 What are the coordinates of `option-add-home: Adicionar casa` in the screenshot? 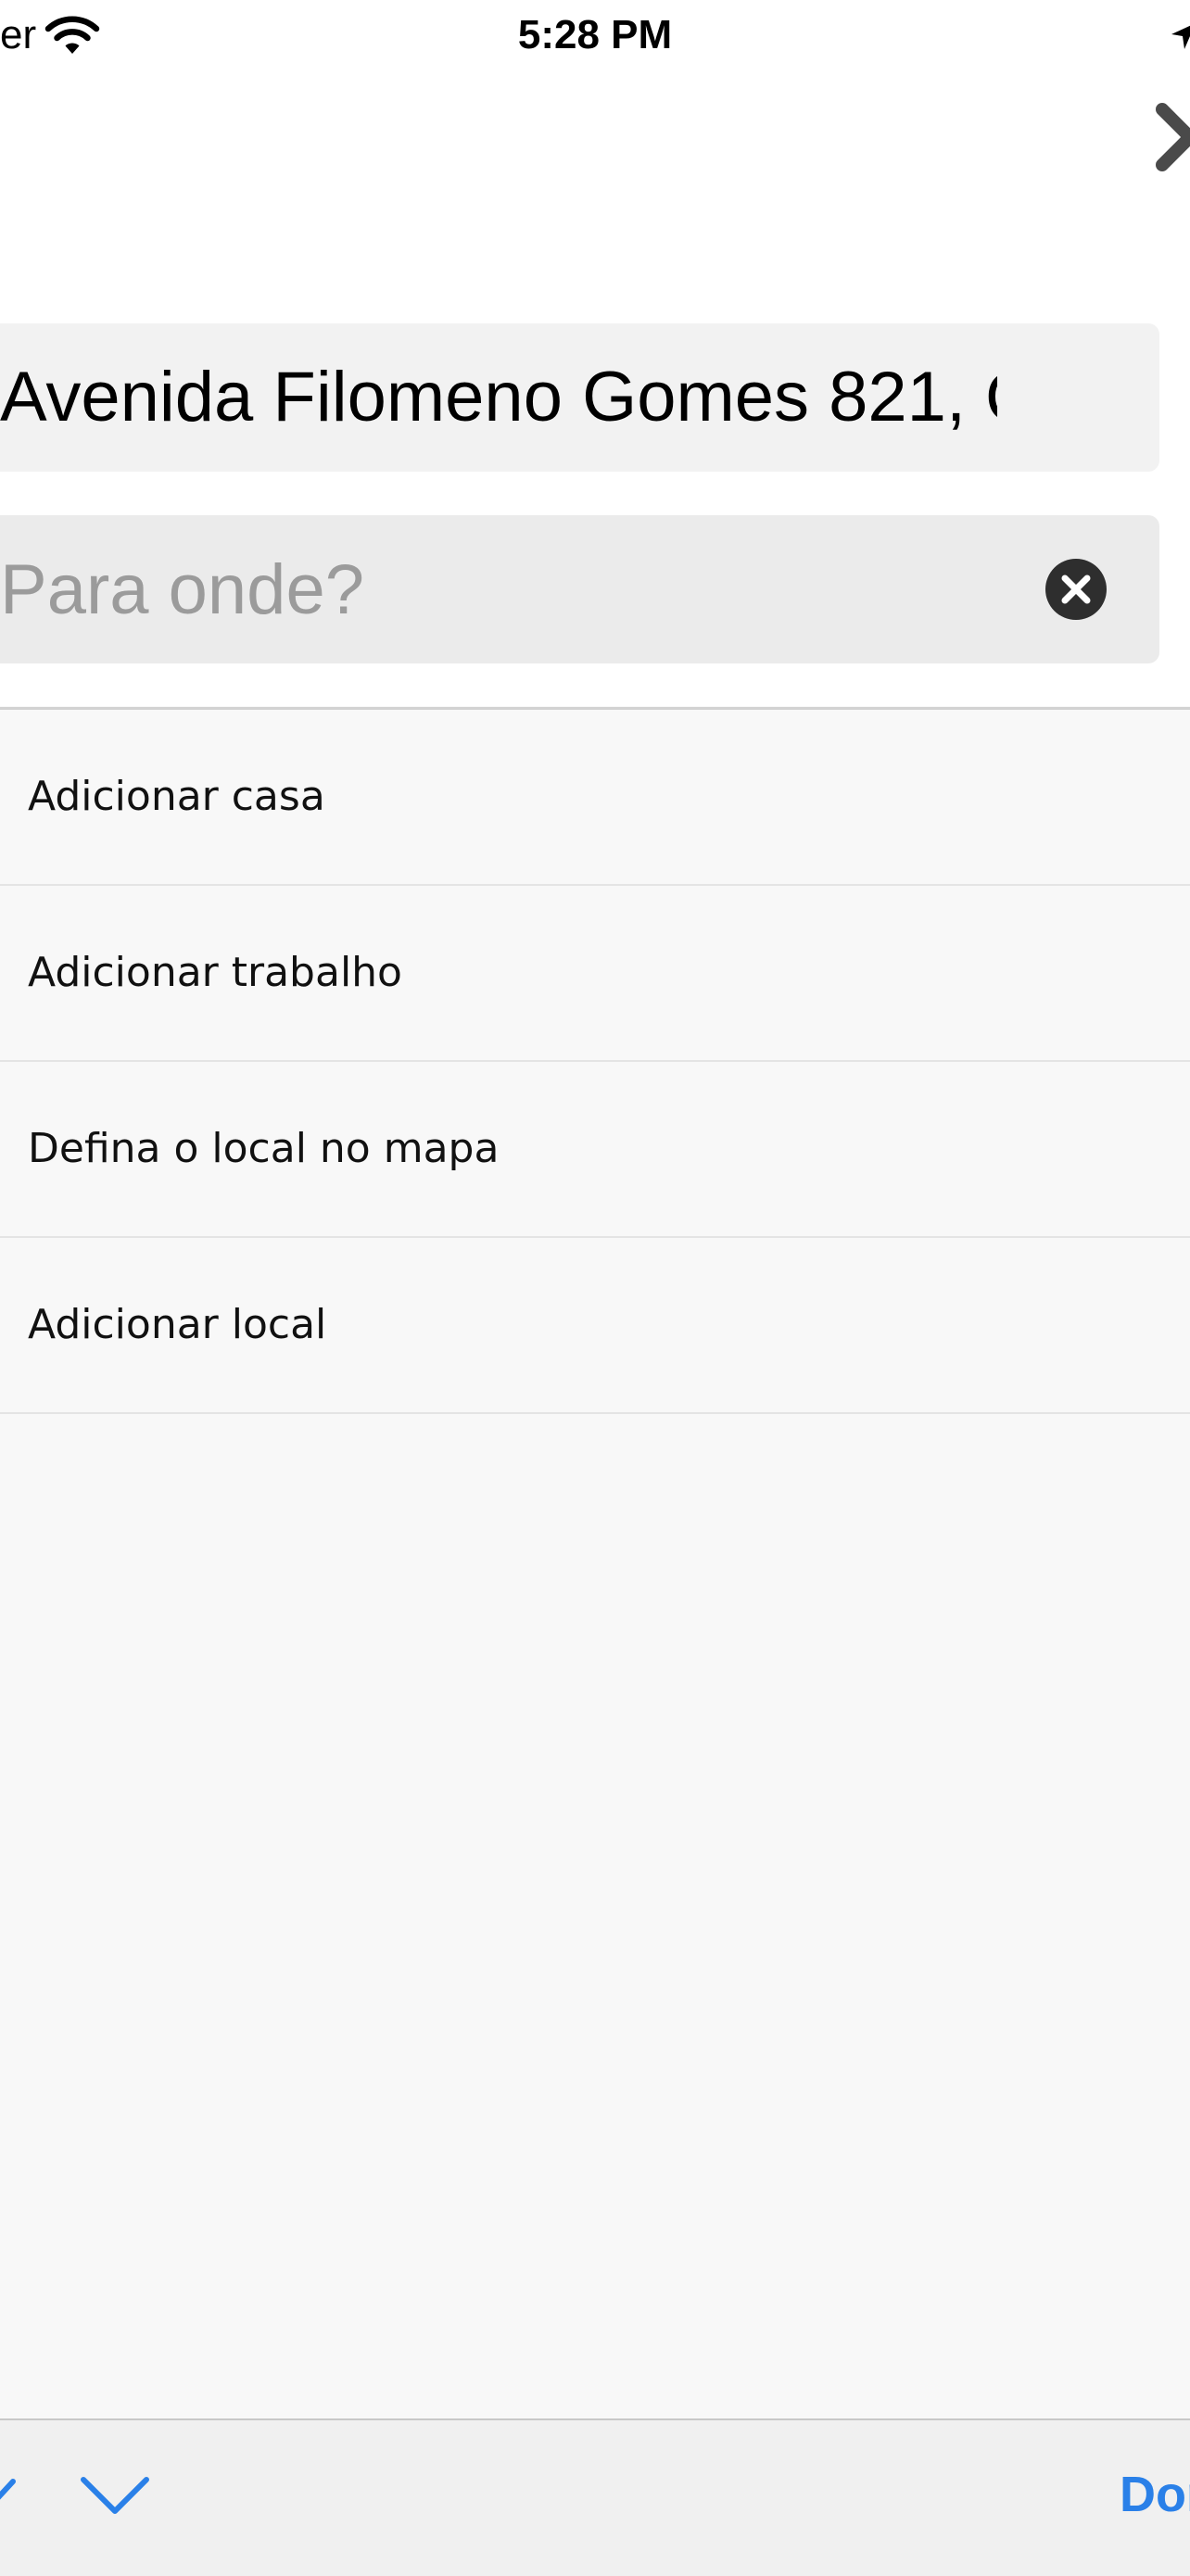 It's located at (595, 798).